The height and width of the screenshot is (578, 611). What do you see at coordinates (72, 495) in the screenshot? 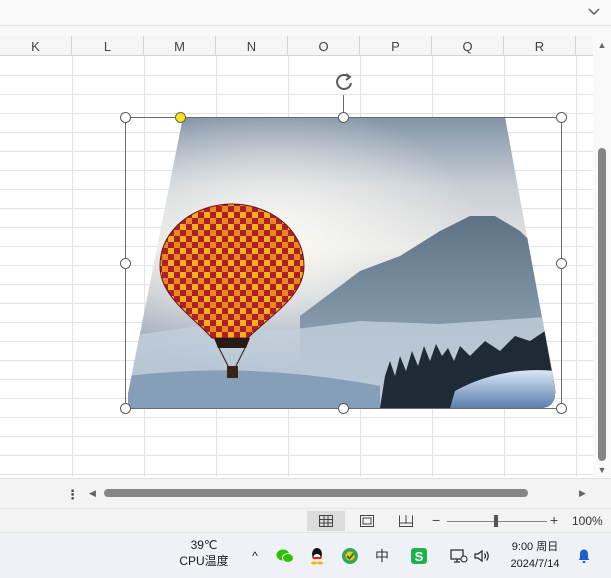
I see `more-options-icon: ⋮` at bounding box center [72, 495].